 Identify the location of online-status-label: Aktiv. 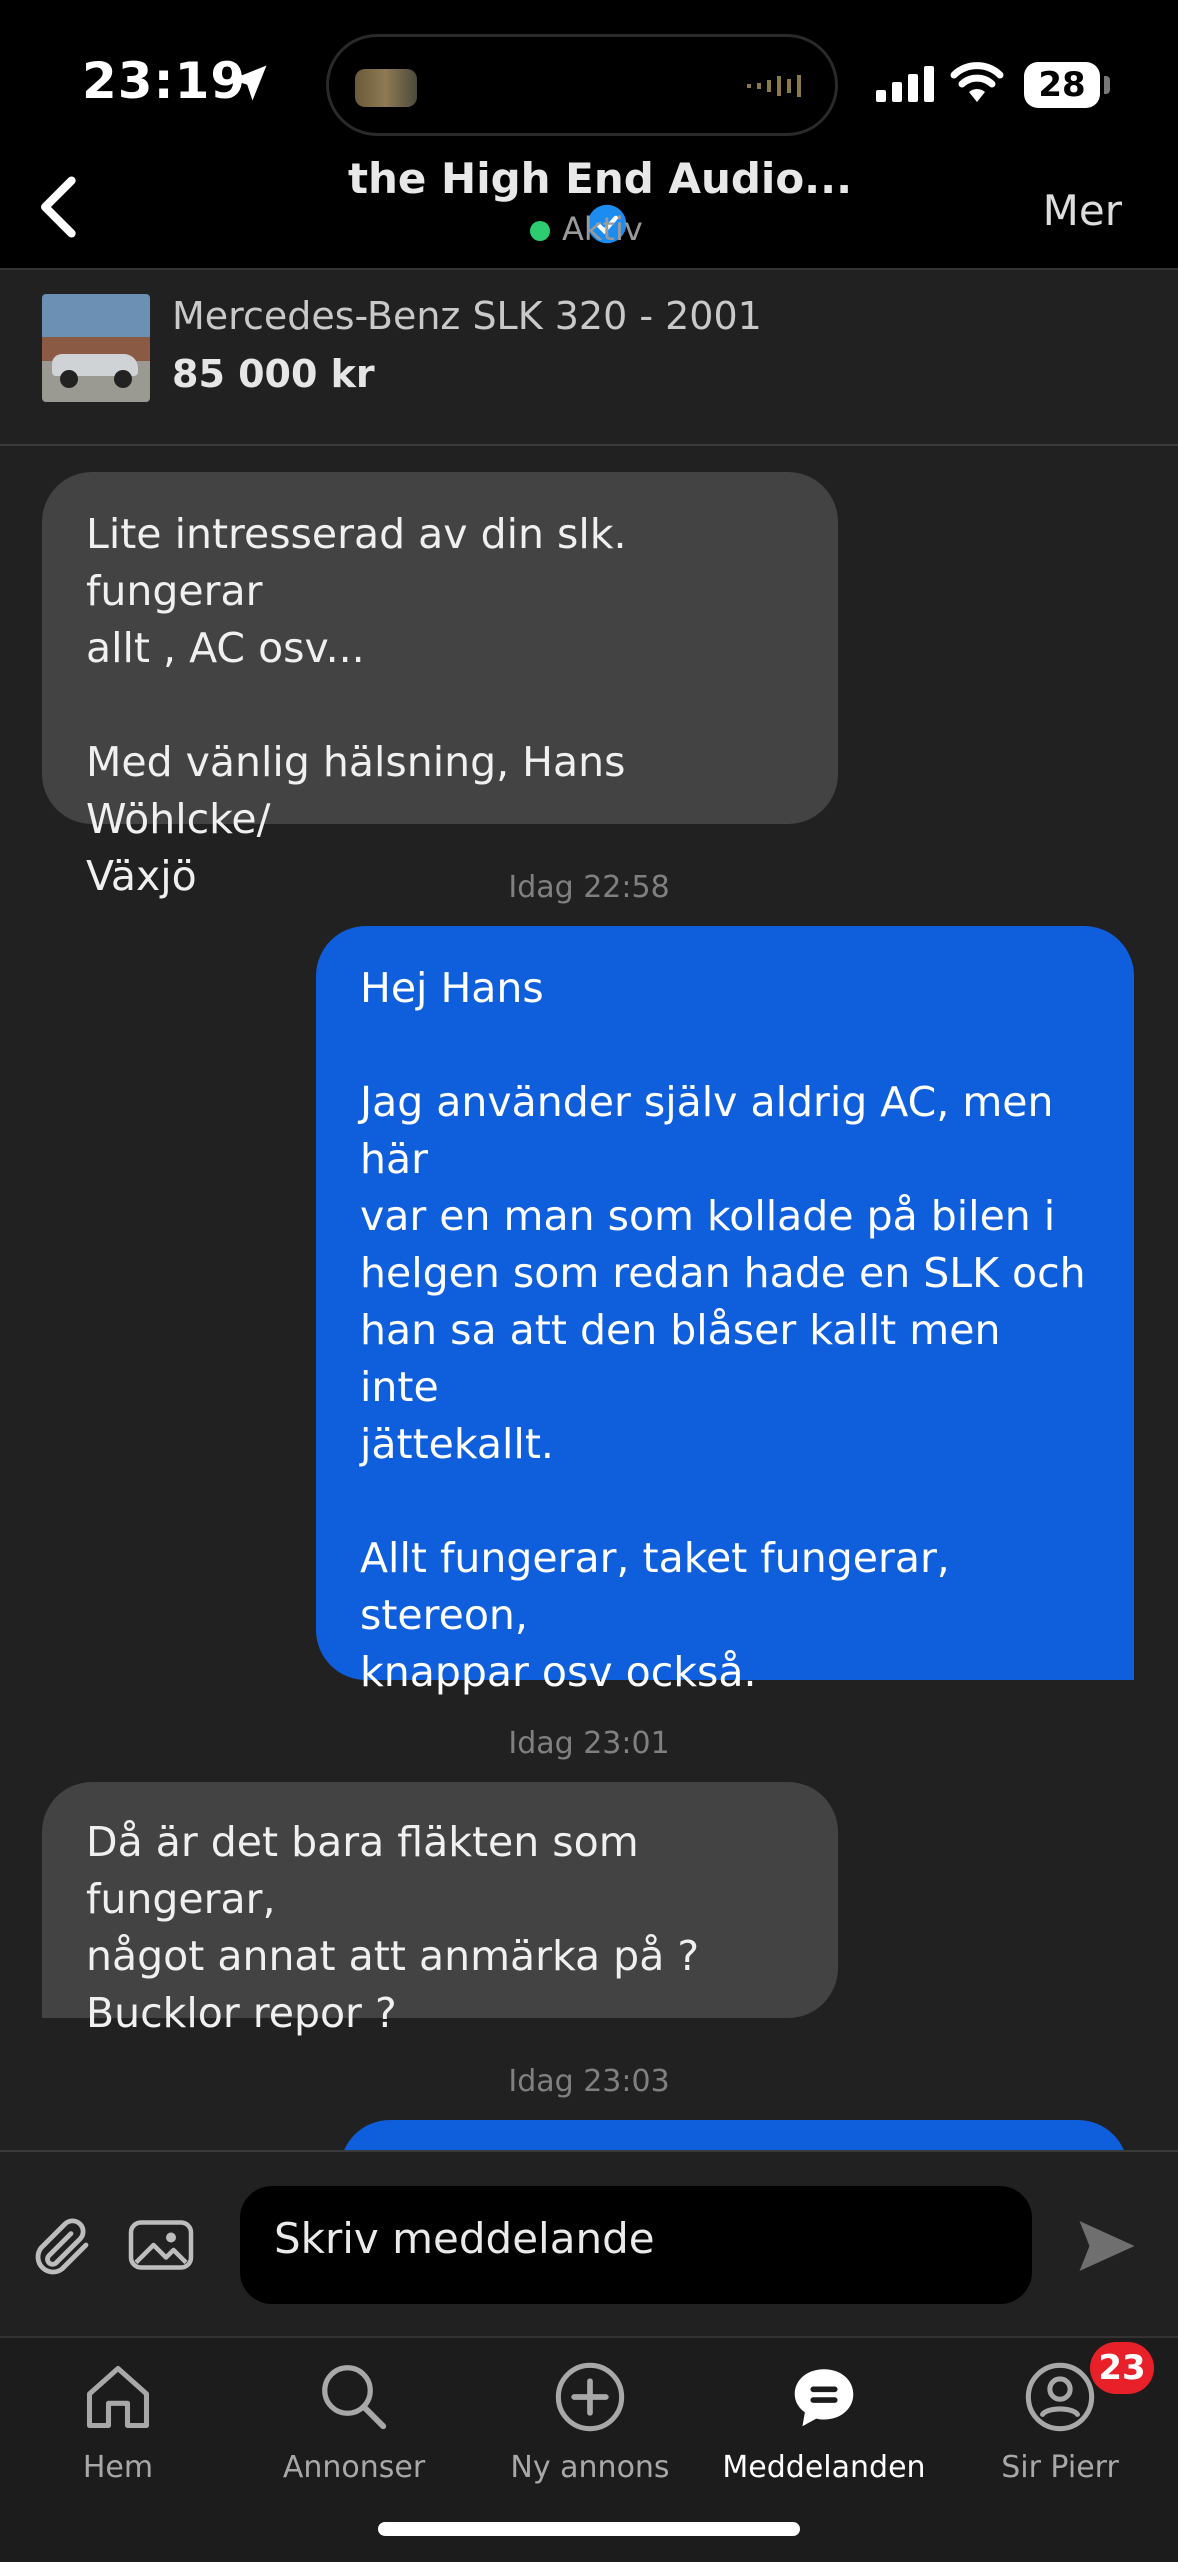
(602, 229).